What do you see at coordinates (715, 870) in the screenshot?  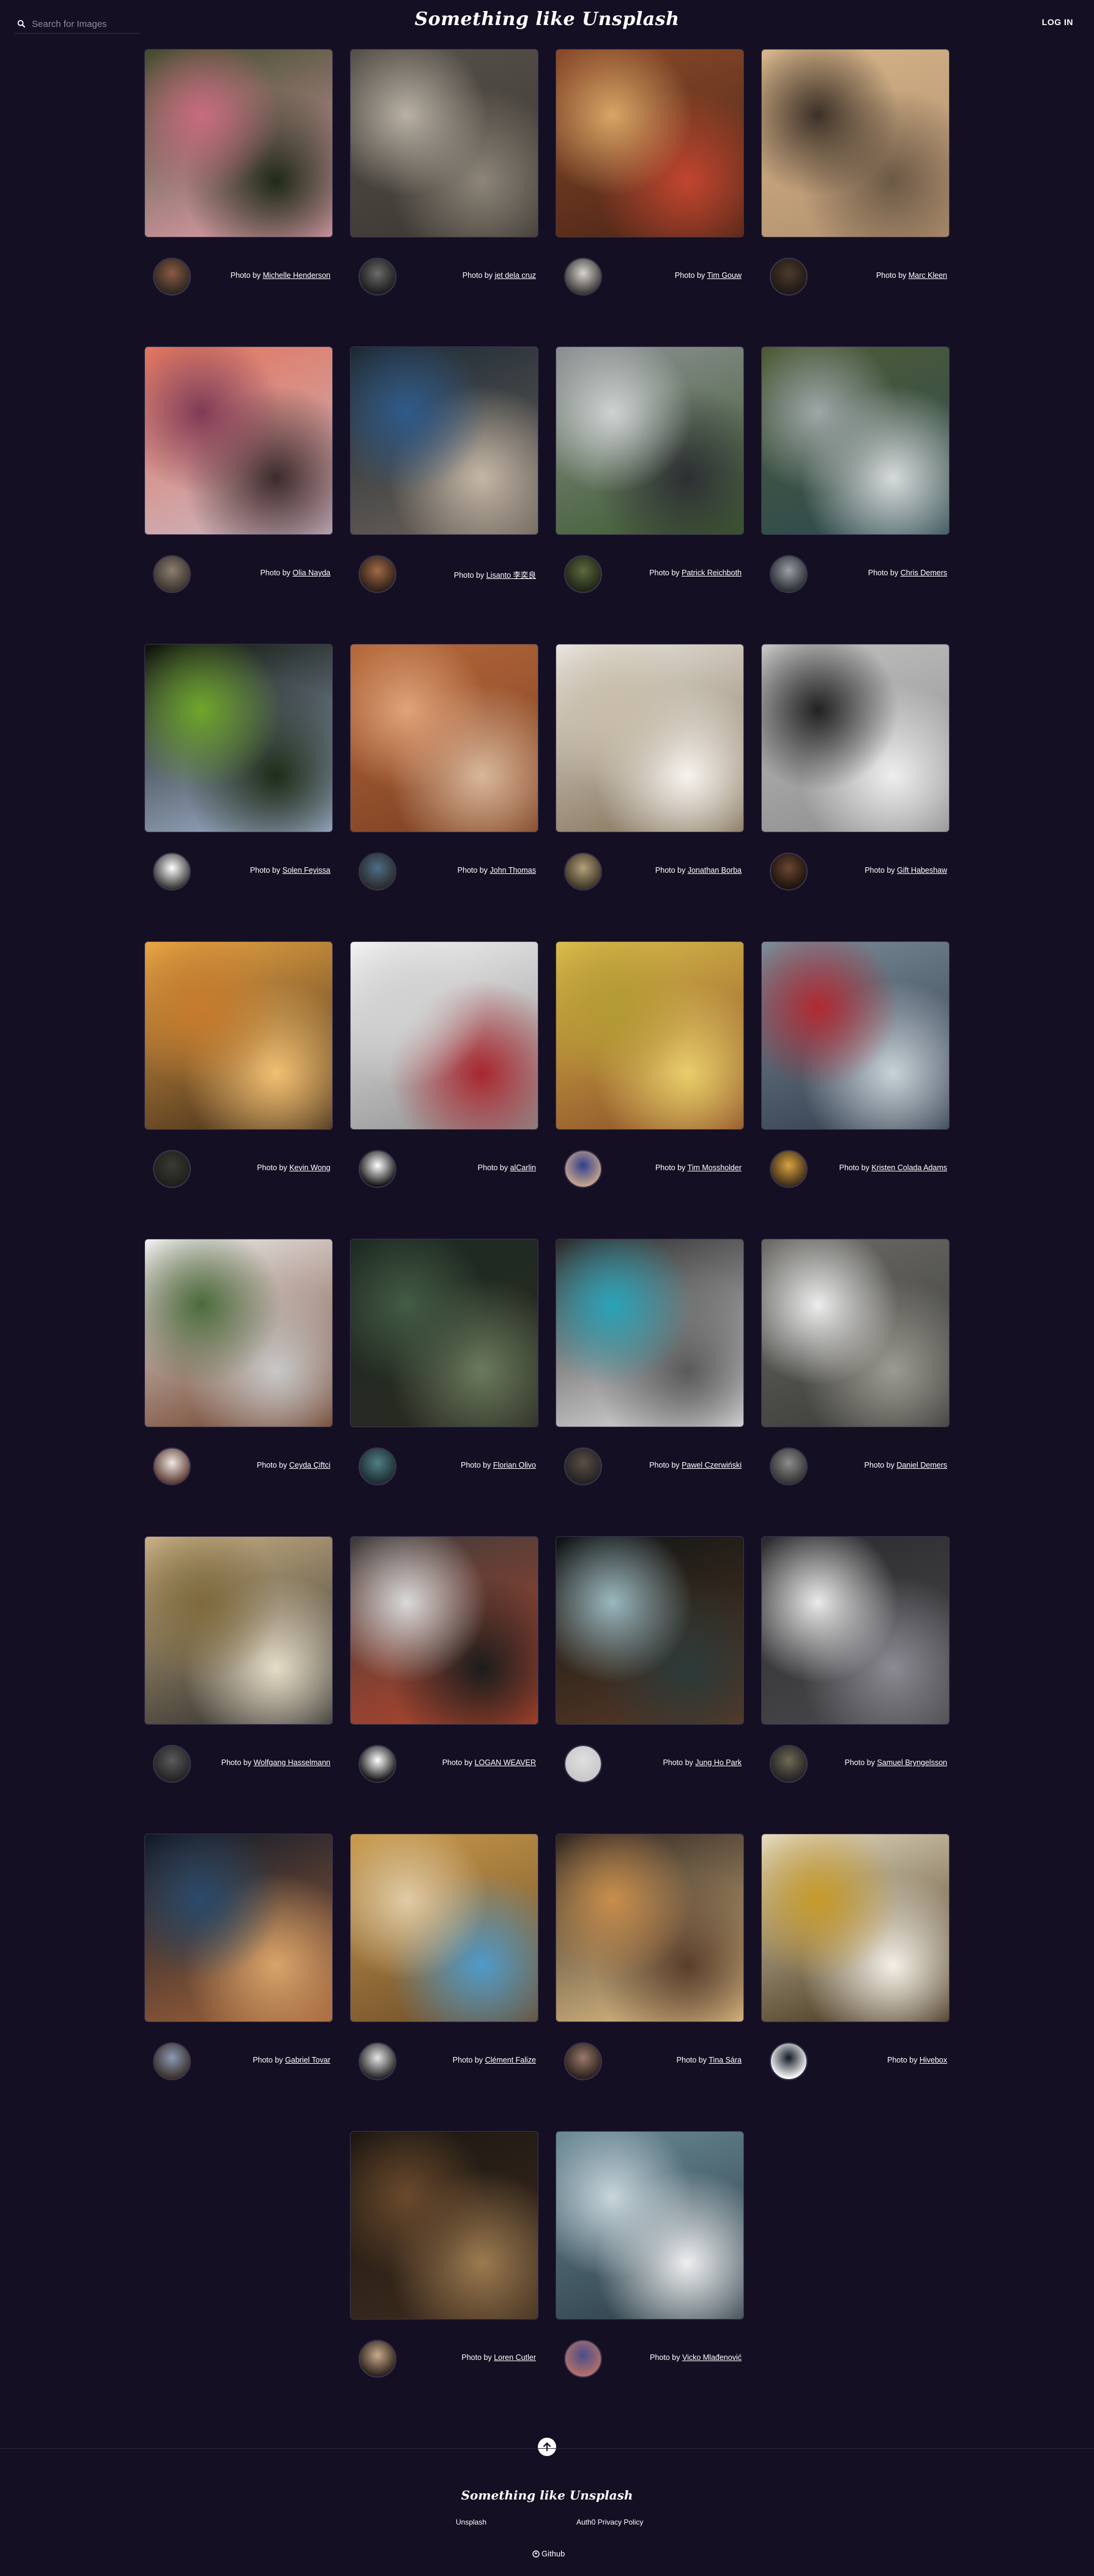 I see `author-link: Jonathan Borba` at bounding box center [715, 870].